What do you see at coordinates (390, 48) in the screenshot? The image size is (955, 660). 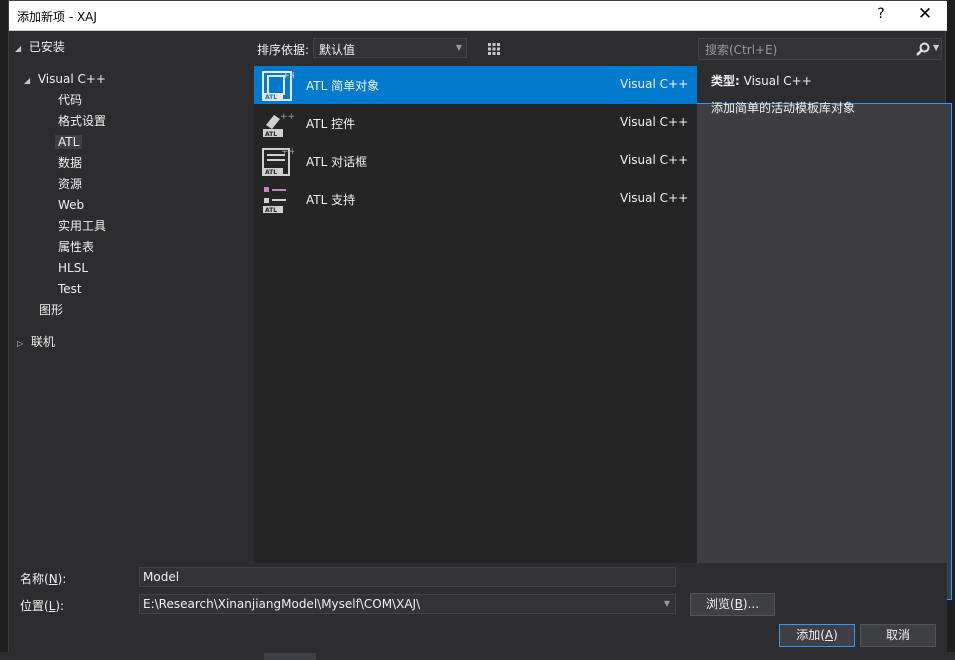 I see `sort-dropdown: 默认值 ▼` at bounding box center [390, 48].